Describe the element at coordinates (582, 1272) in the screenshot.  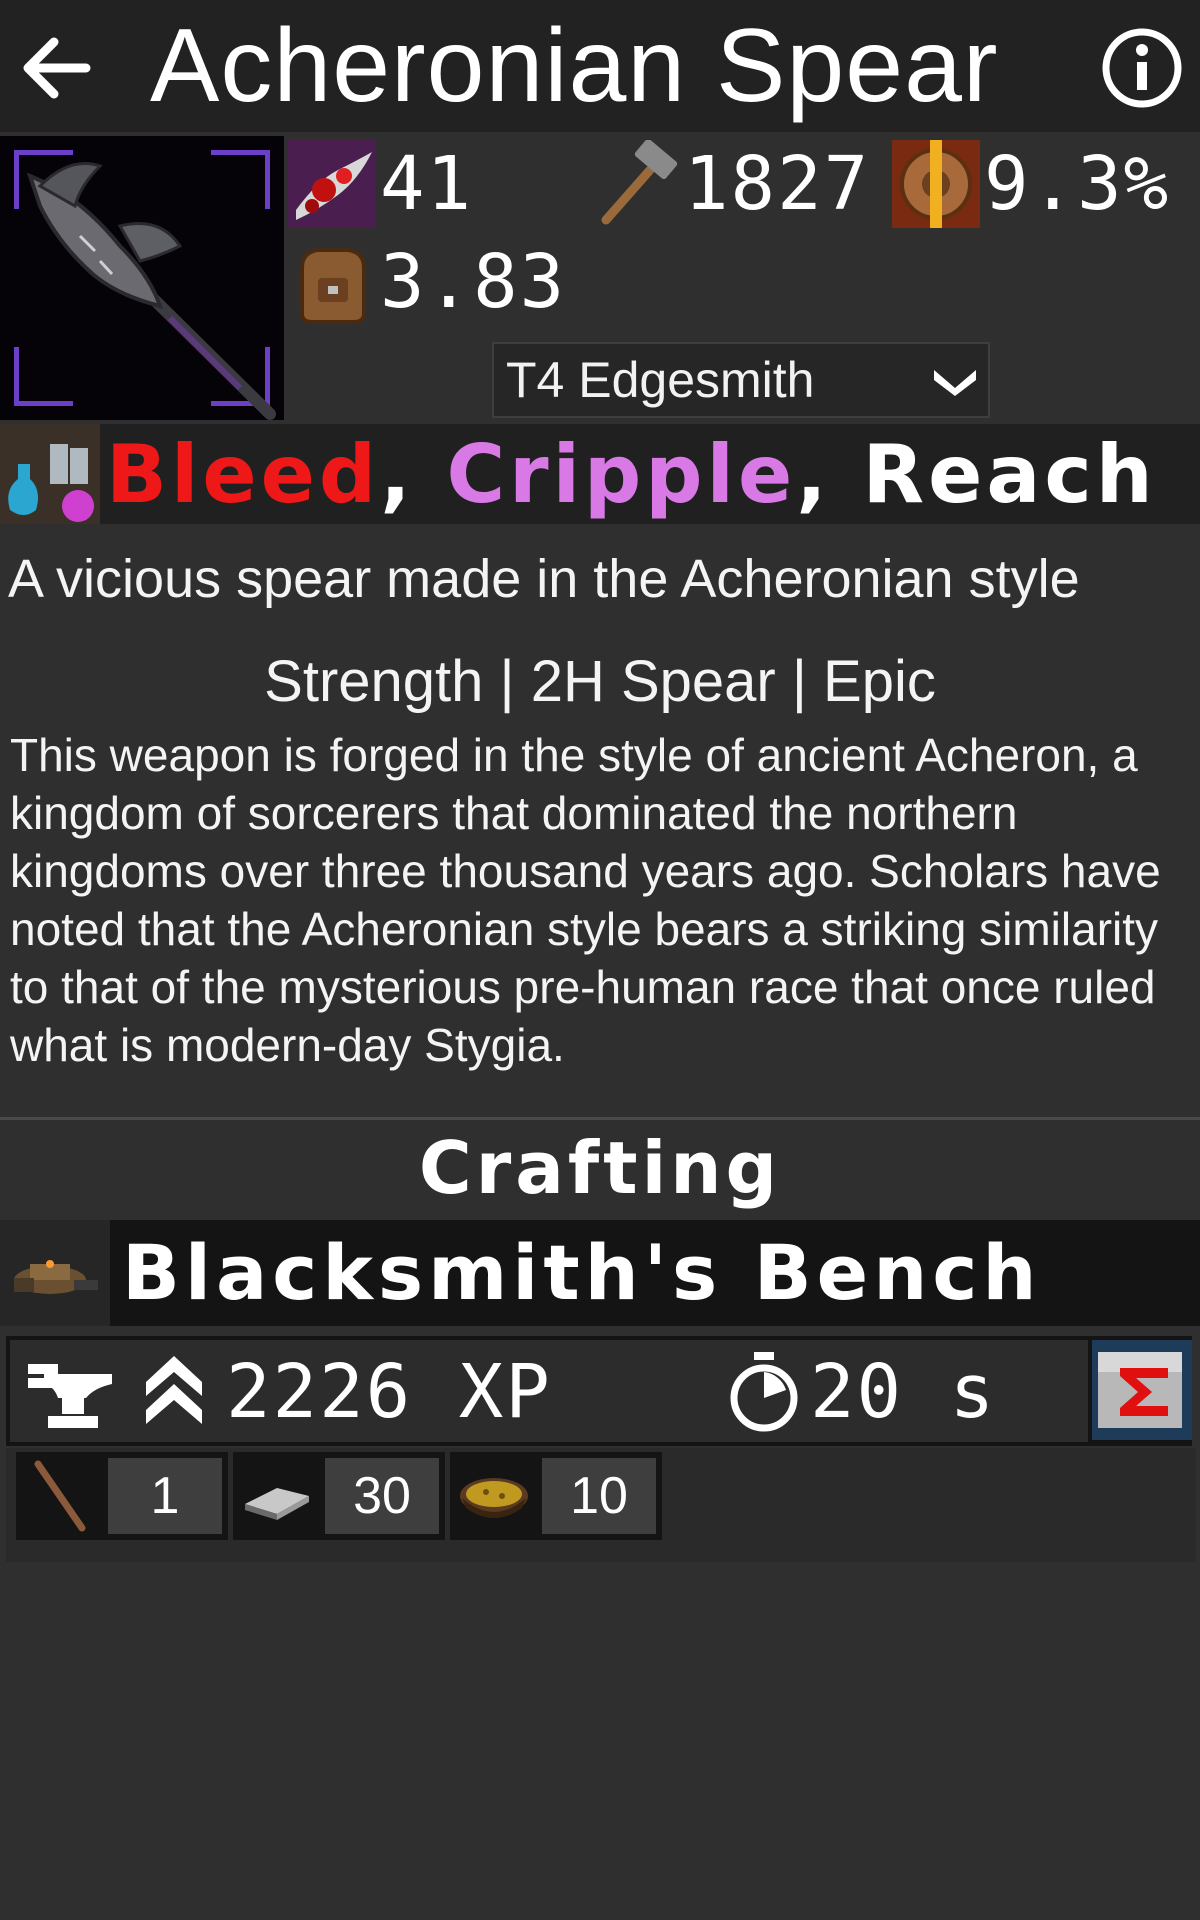
I see `crafting-station-name: Blacksmith's Bench` at that location.